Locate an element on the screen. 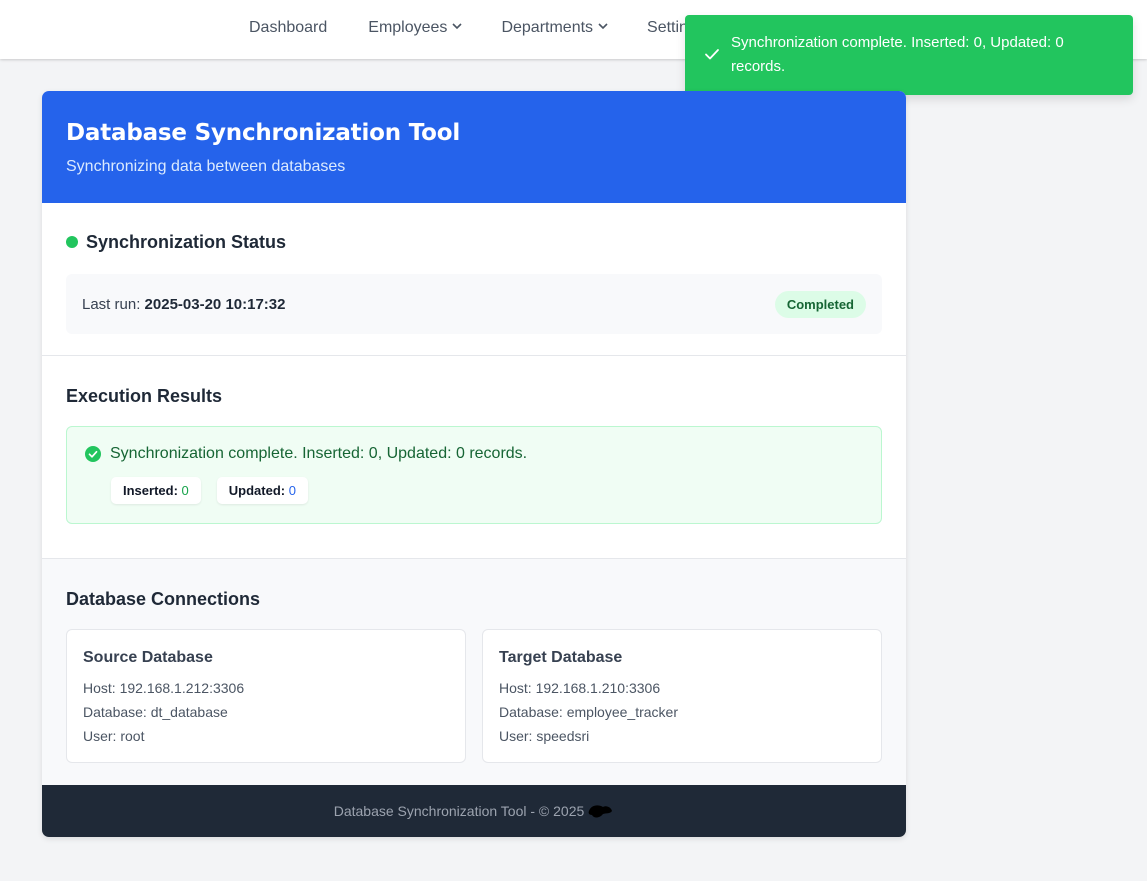 The image size is (1147, 881). redaction-scribble-icon is located at coordinates (600, 811).